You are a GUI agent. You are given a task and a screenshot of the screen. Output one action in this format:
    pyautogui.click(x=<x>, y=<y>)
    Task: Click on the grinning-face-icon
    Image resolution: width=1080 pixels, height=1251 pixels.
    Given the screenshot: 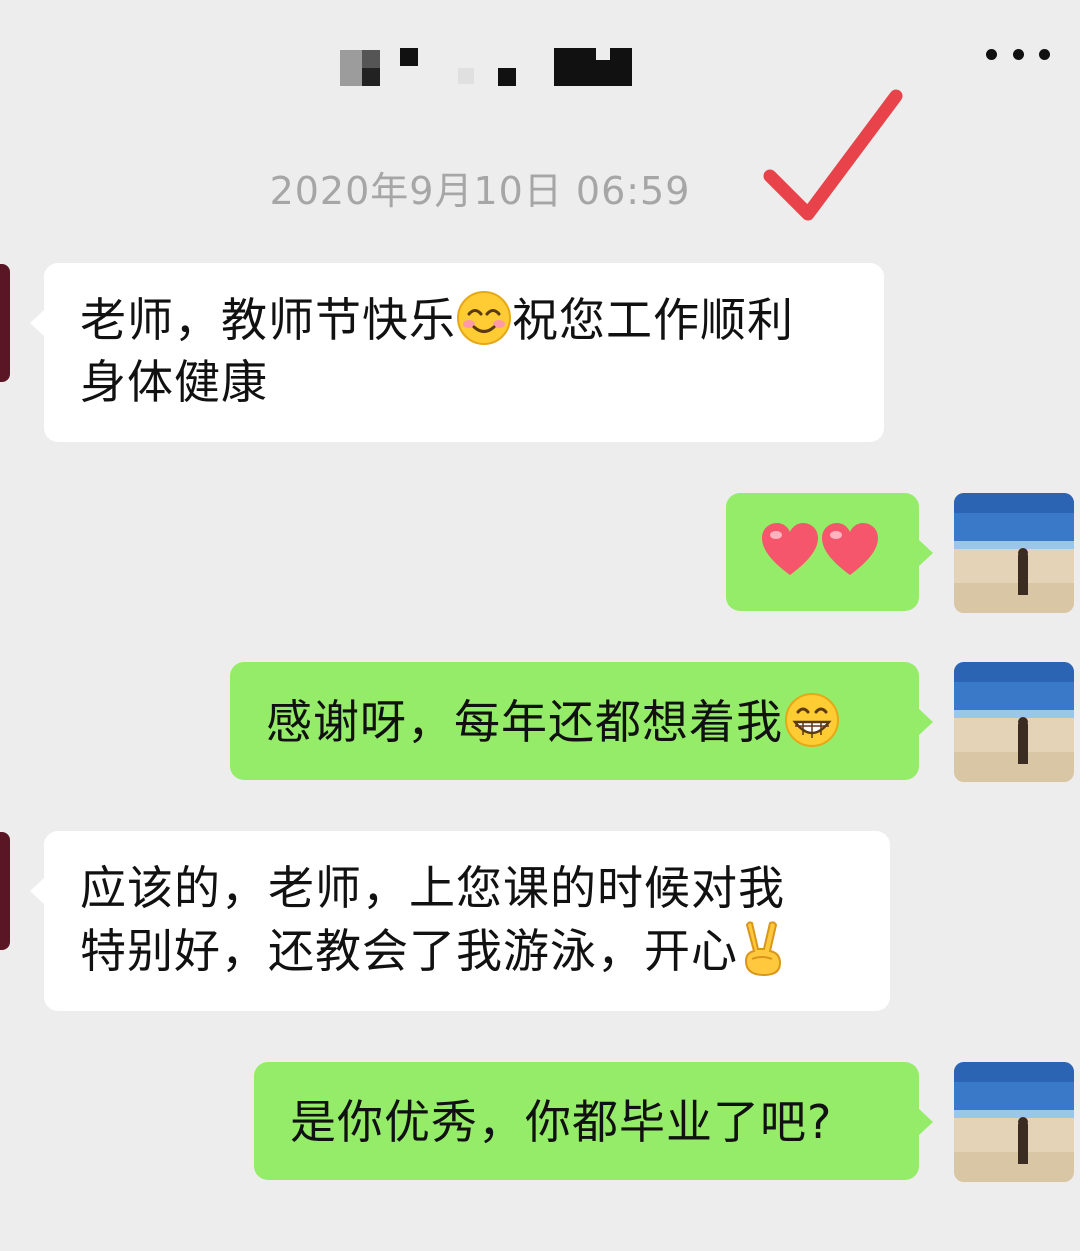 What is the action you would take?
    pyautogui.click(x=812, y=720)
    